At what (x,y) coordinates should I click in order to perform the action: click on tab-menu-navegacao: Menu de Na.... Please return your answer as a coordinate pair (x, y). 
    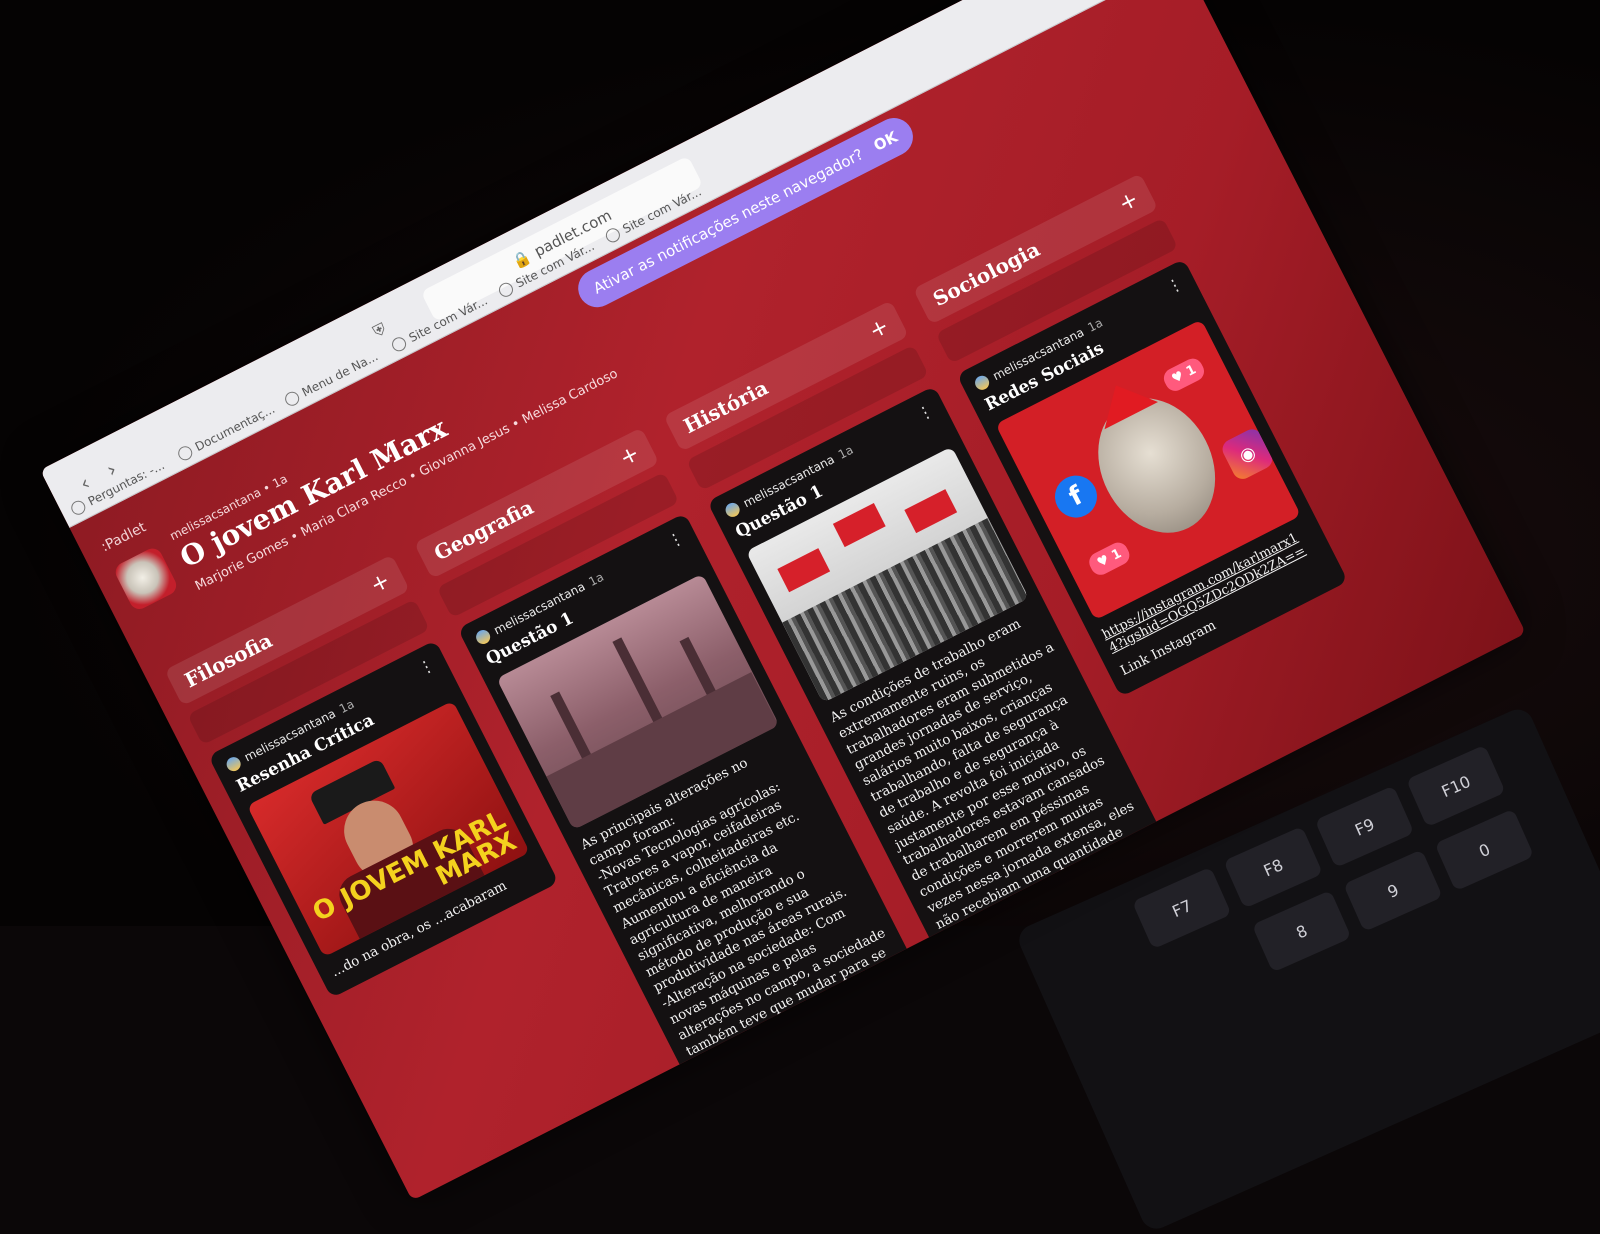
    Looking at the image, I should click on (331, 379).